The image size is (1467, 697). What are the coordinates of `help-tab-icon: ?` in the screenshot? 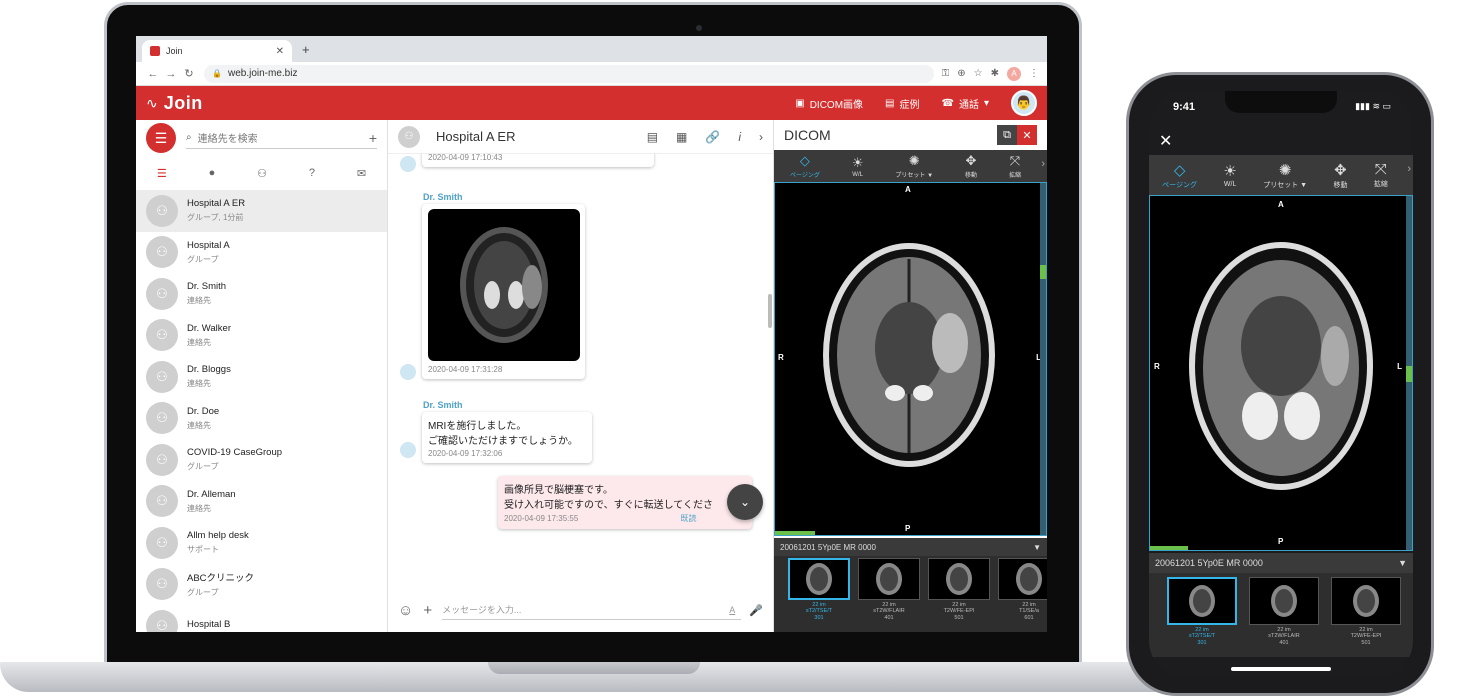 It's located at (312, 173).